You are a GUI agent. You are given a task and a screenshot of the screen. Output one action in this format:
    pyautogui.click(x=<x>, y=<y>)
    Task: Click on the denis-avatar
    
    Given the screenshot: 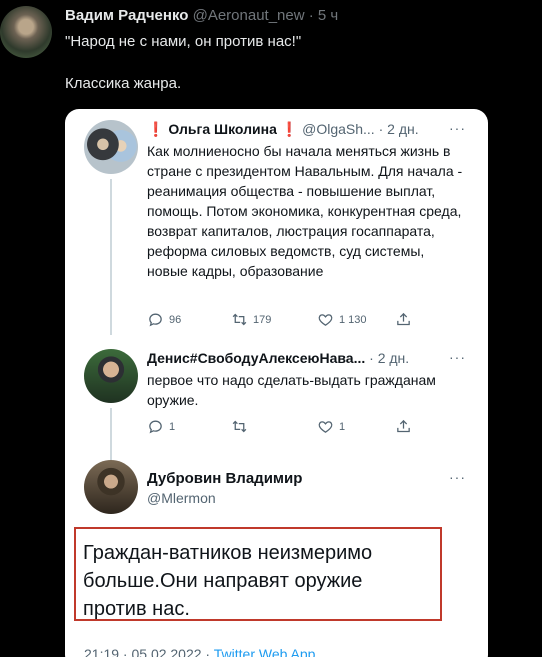 What is the action you would take?
    pyautogui.click(x=111, y=376)
    